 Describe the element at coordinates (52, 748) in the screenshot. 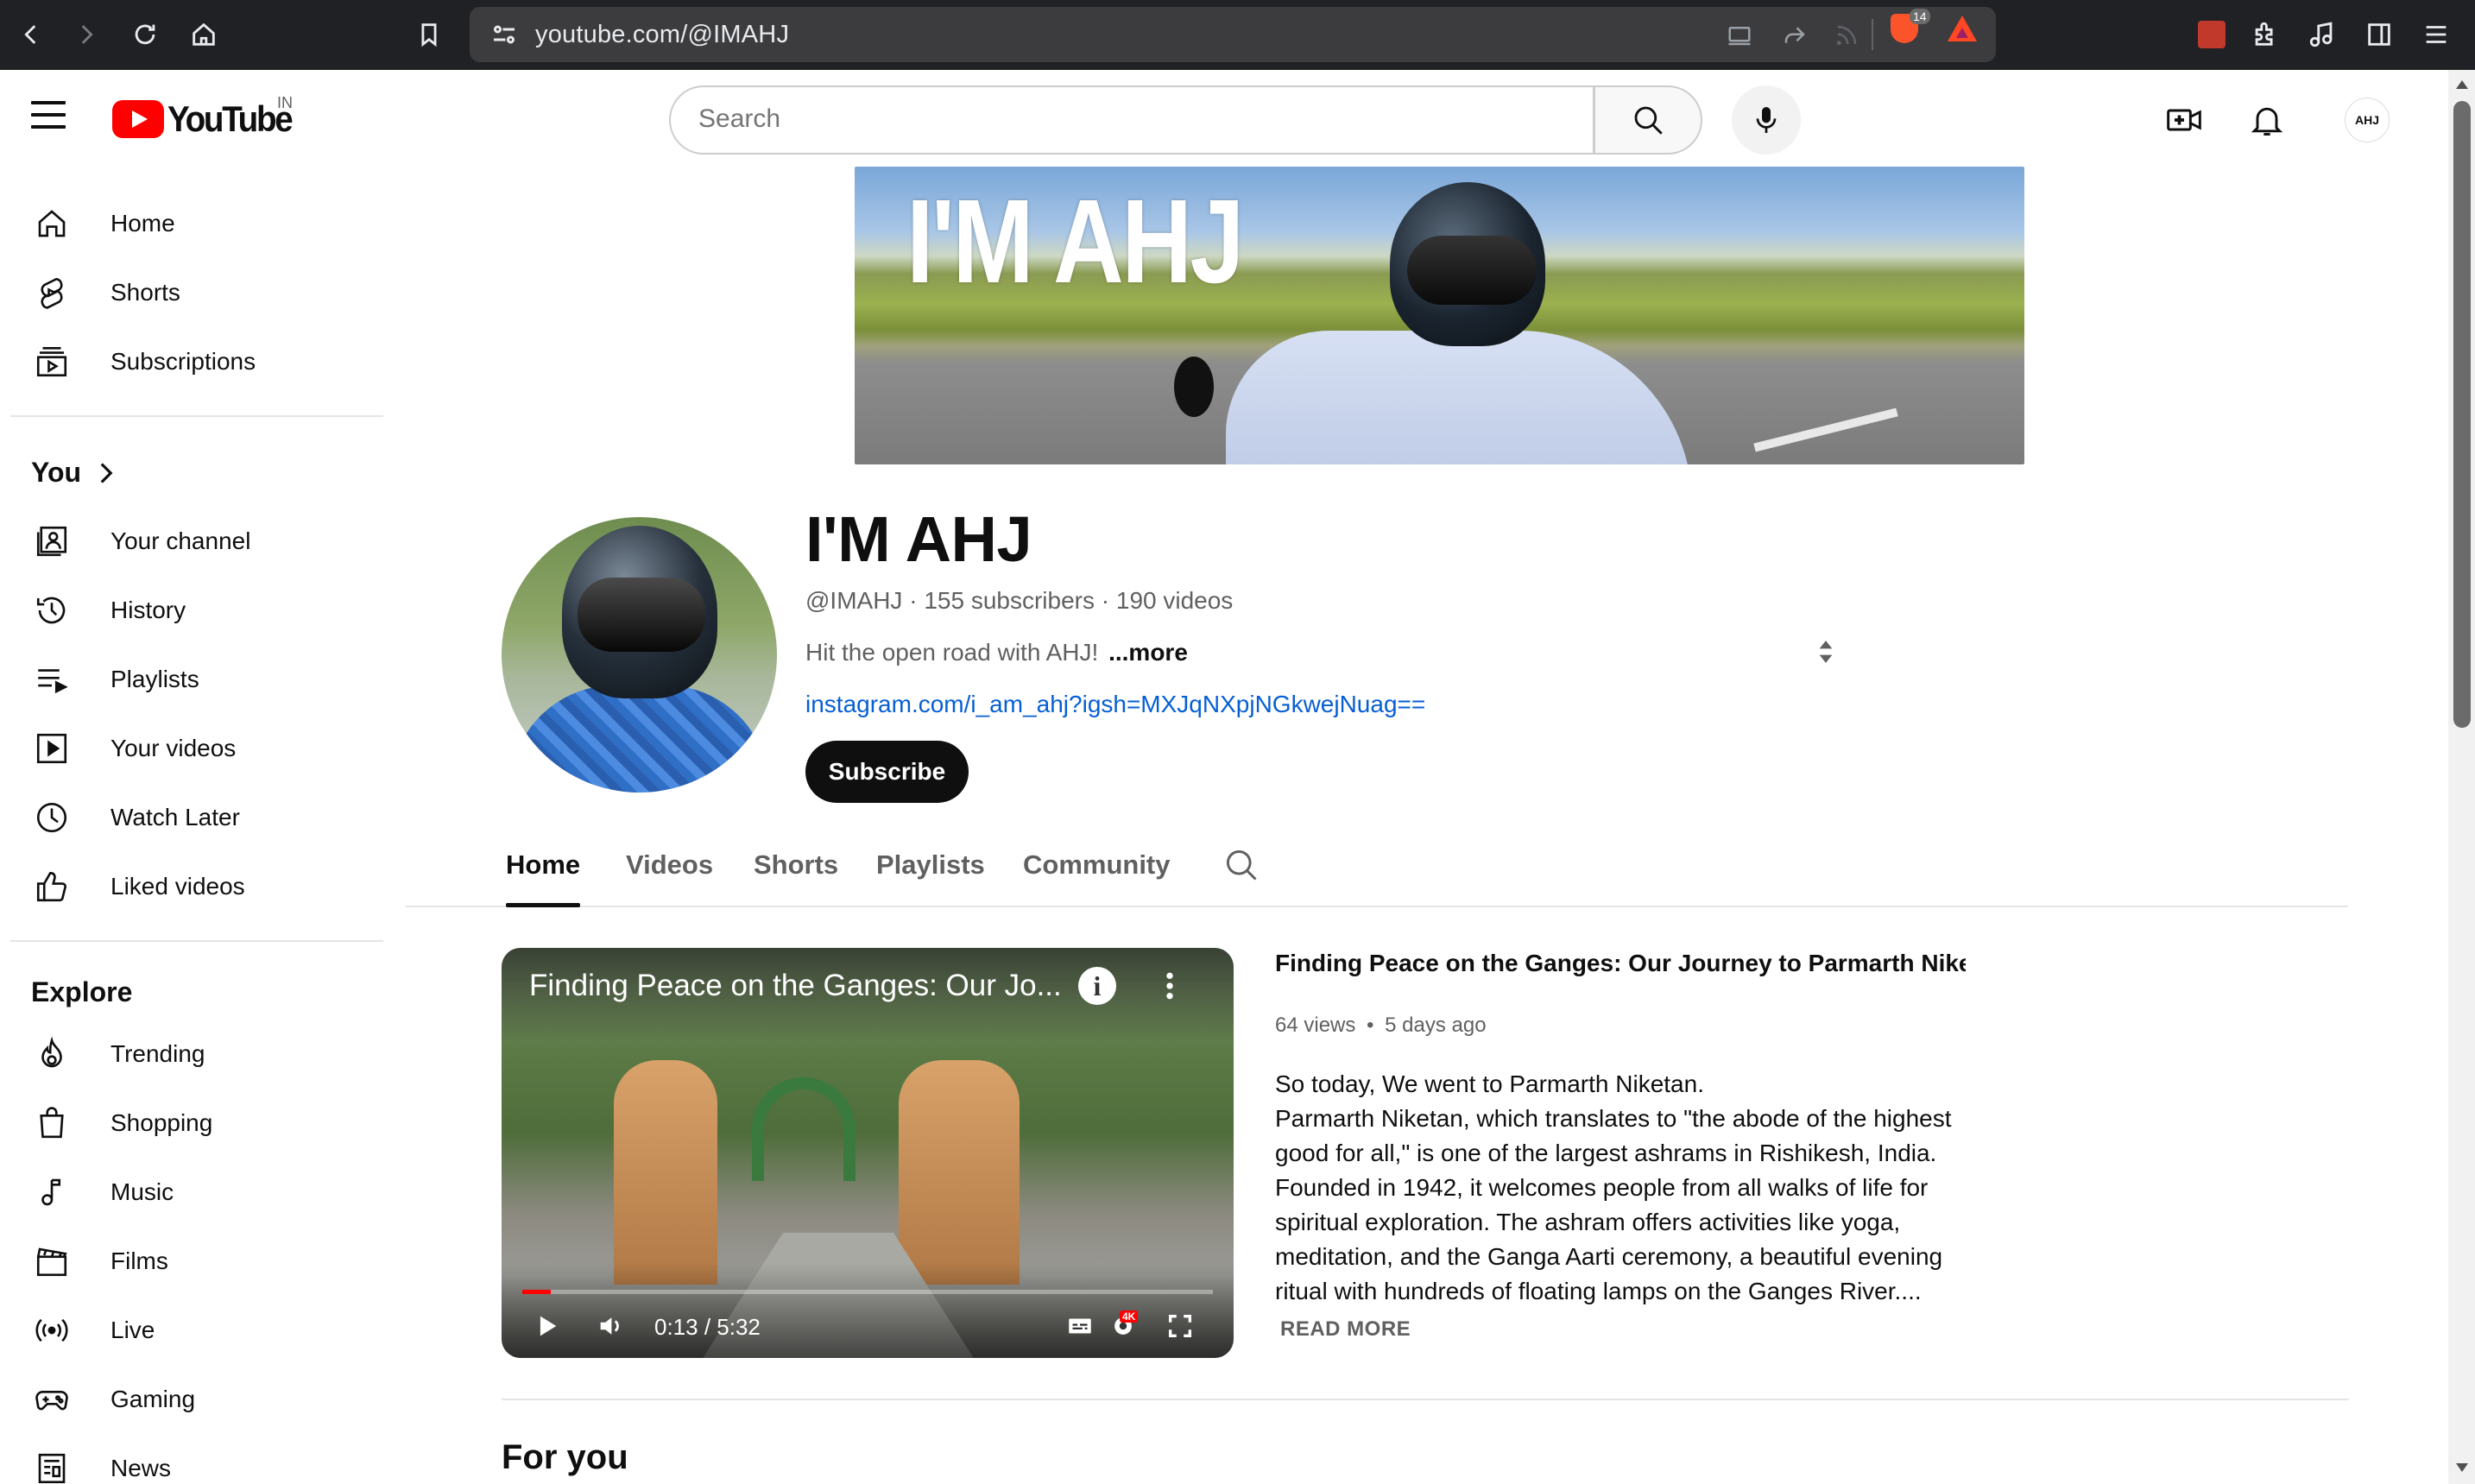

I see `your-videos-icon` at that location.